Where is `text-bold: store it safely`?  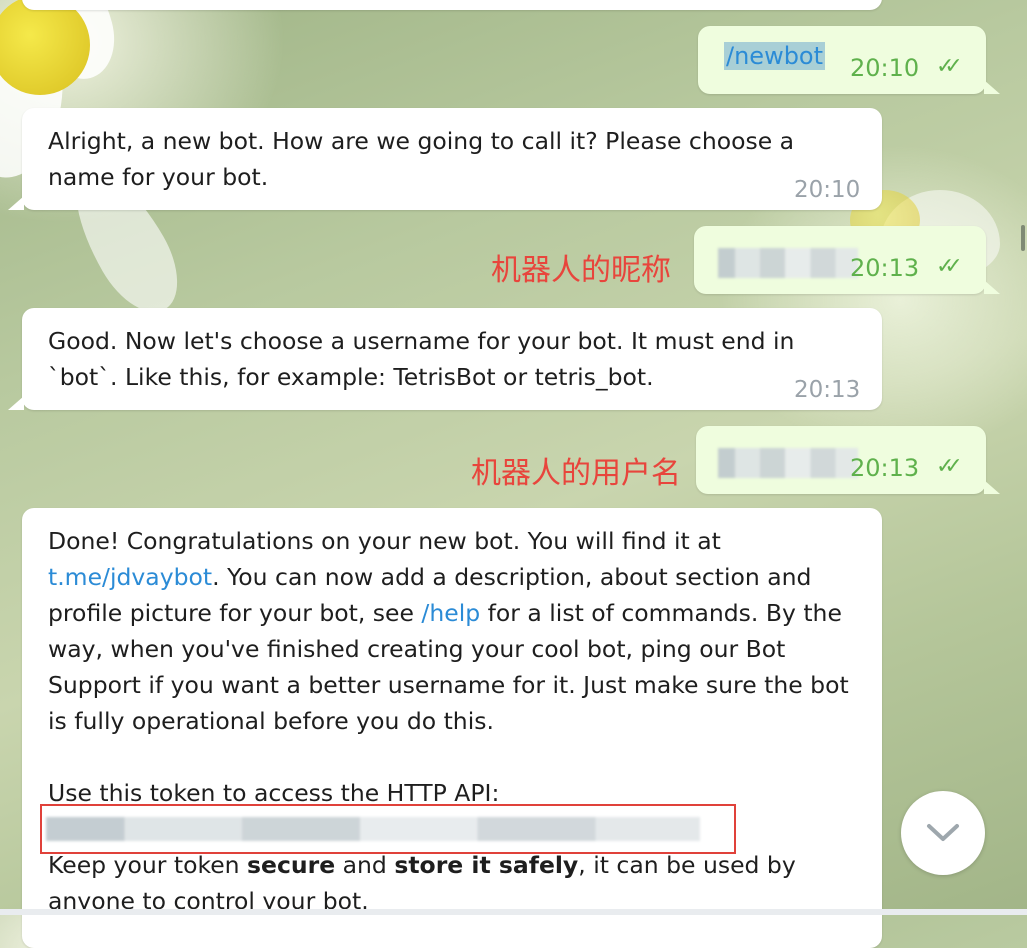
text-bold: store it safely is located at coordinates (486, 865).